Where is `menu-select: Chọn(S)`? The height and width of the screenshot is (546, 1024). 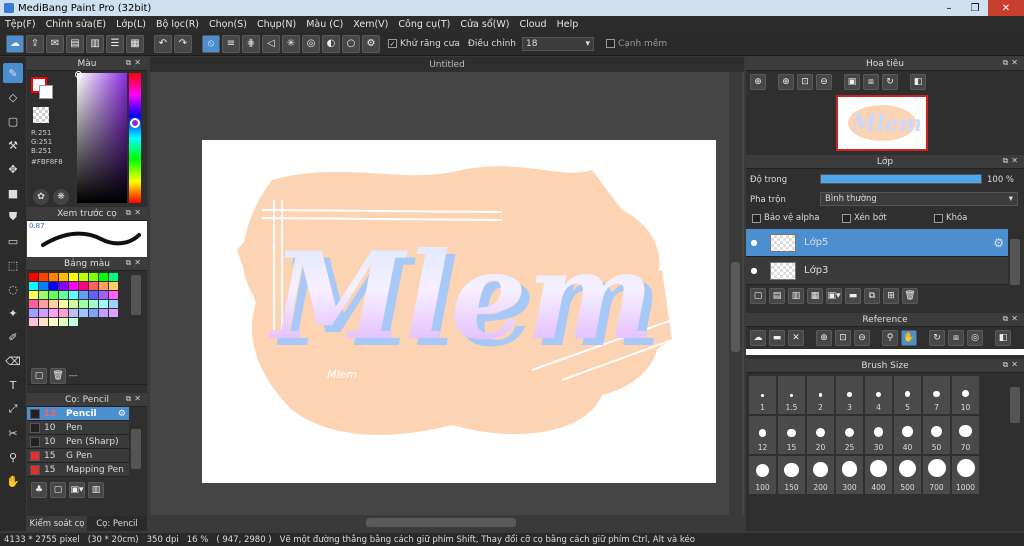 menu-select: Chọn(S) is located at coordinates (228, 24).